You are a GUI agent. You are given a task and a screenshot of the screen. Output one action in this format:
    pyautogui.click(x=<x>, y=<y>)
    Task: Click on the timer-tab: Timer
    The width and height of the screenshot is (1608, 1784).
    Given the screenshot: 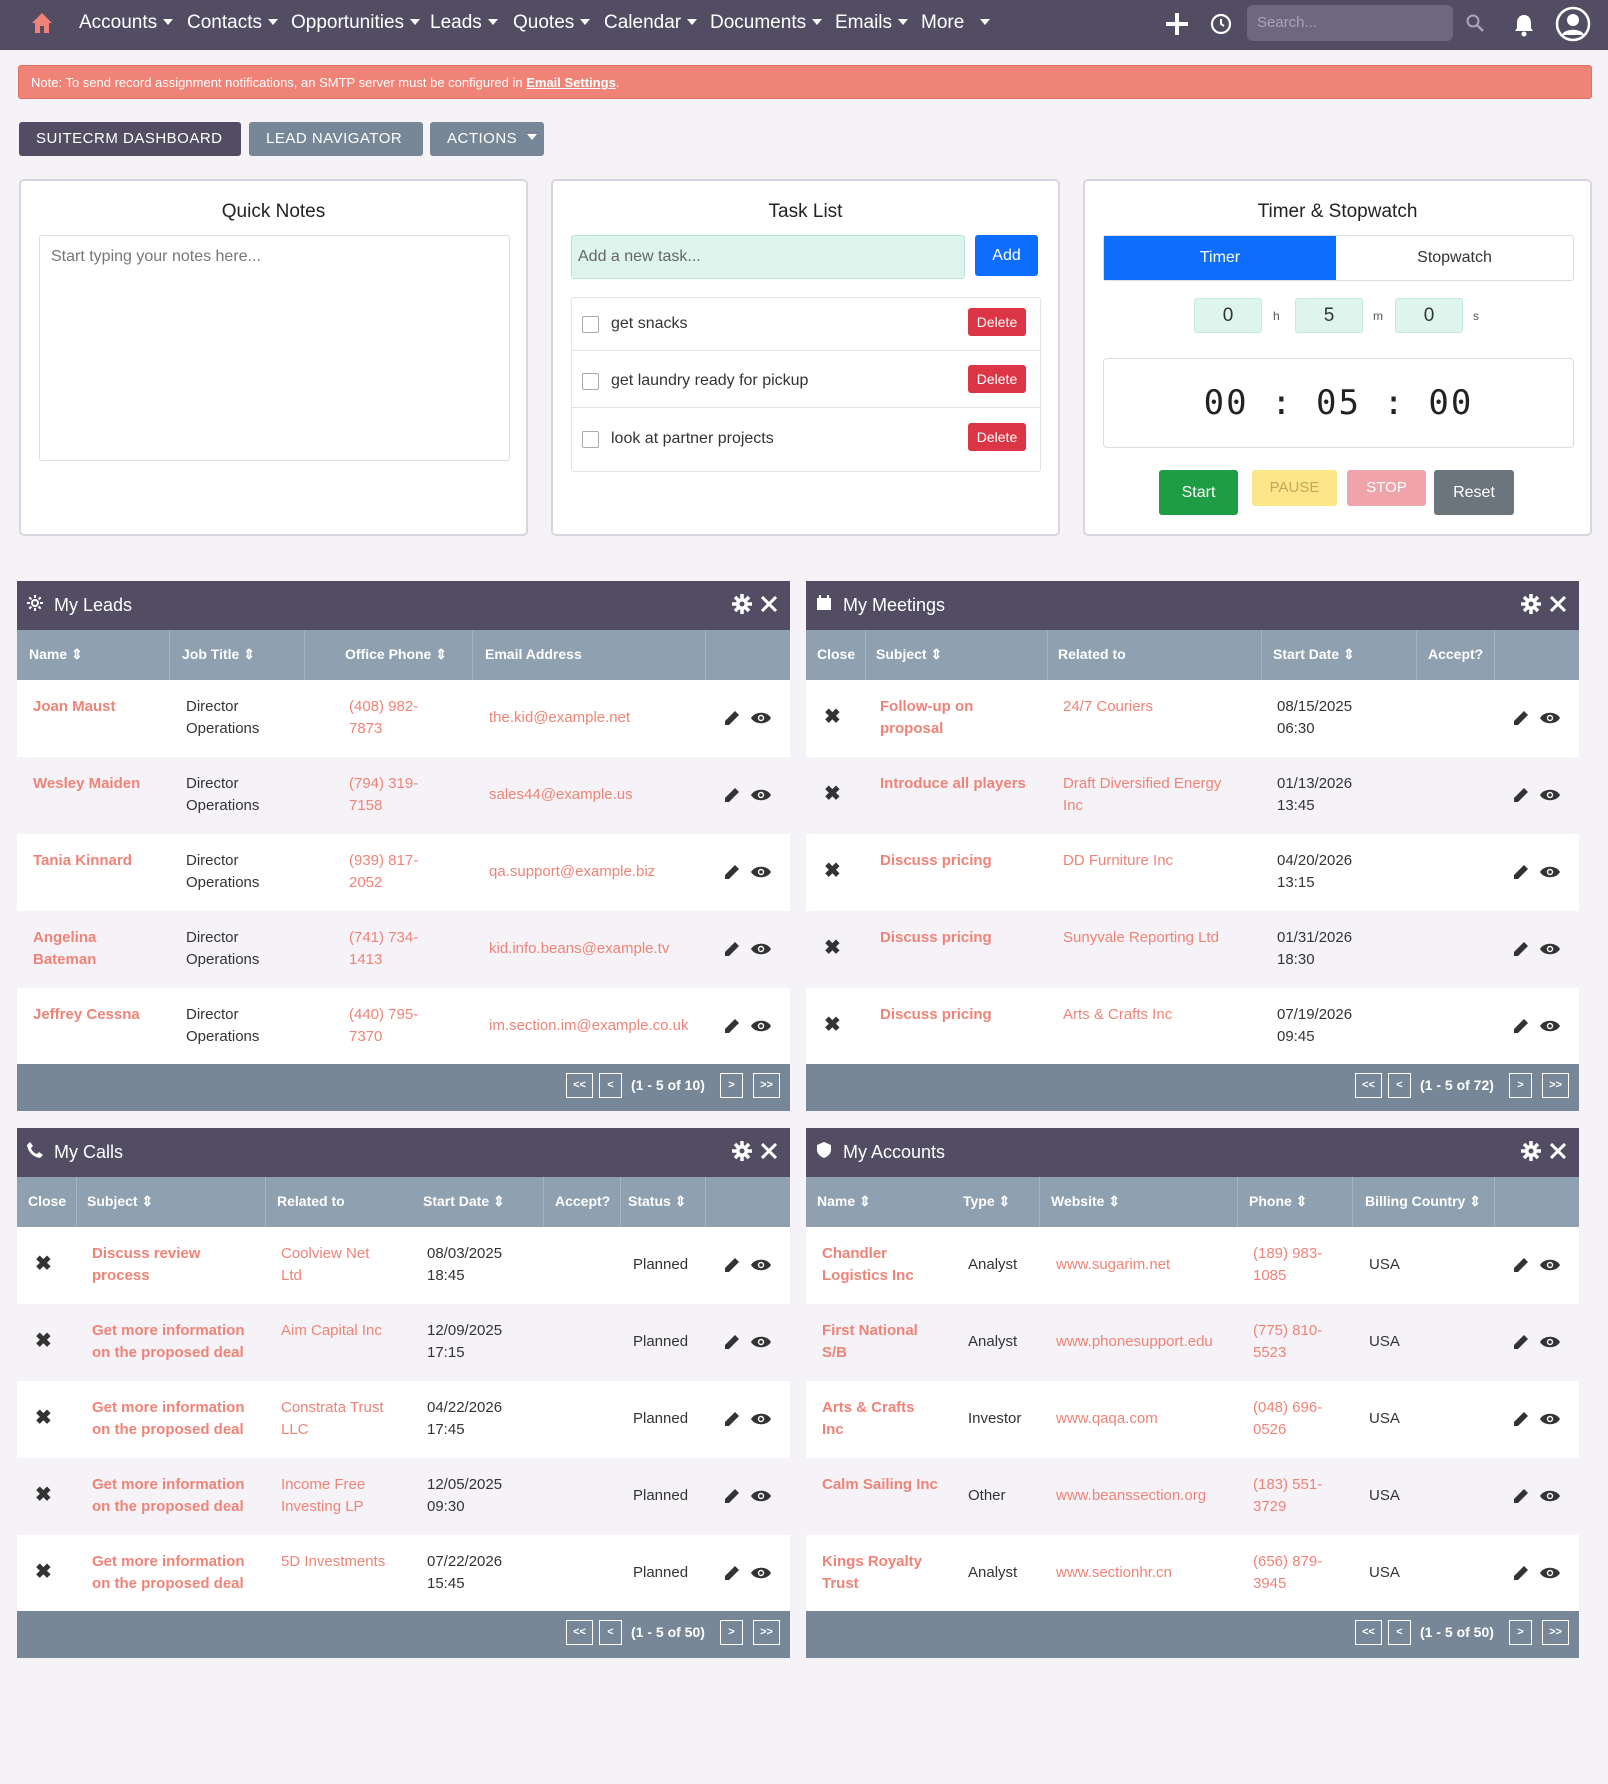 What is the action you would take?
    pyautogui.click(x=1220, y=258)
    